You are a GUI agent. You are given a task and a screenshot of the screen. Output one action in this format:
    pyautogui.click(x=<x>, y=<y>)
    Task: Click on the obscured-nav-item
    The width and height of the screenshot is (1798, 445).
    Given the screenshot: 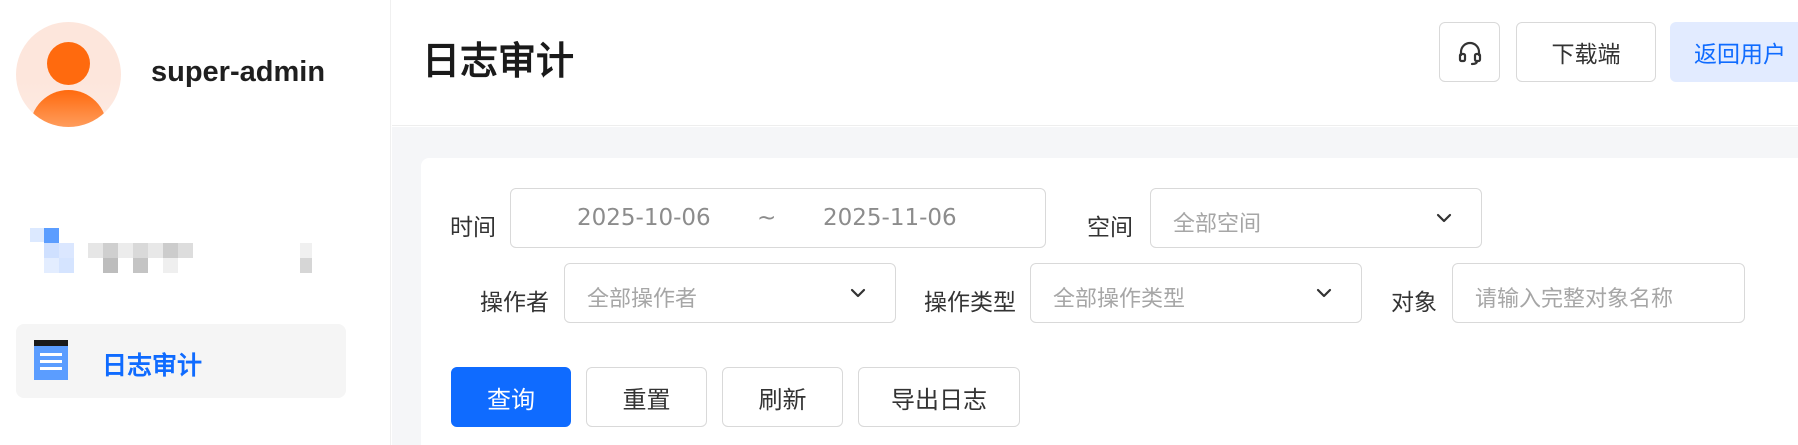 What is the action you would take?
    pyautogui.click(x=177, y=252)
    